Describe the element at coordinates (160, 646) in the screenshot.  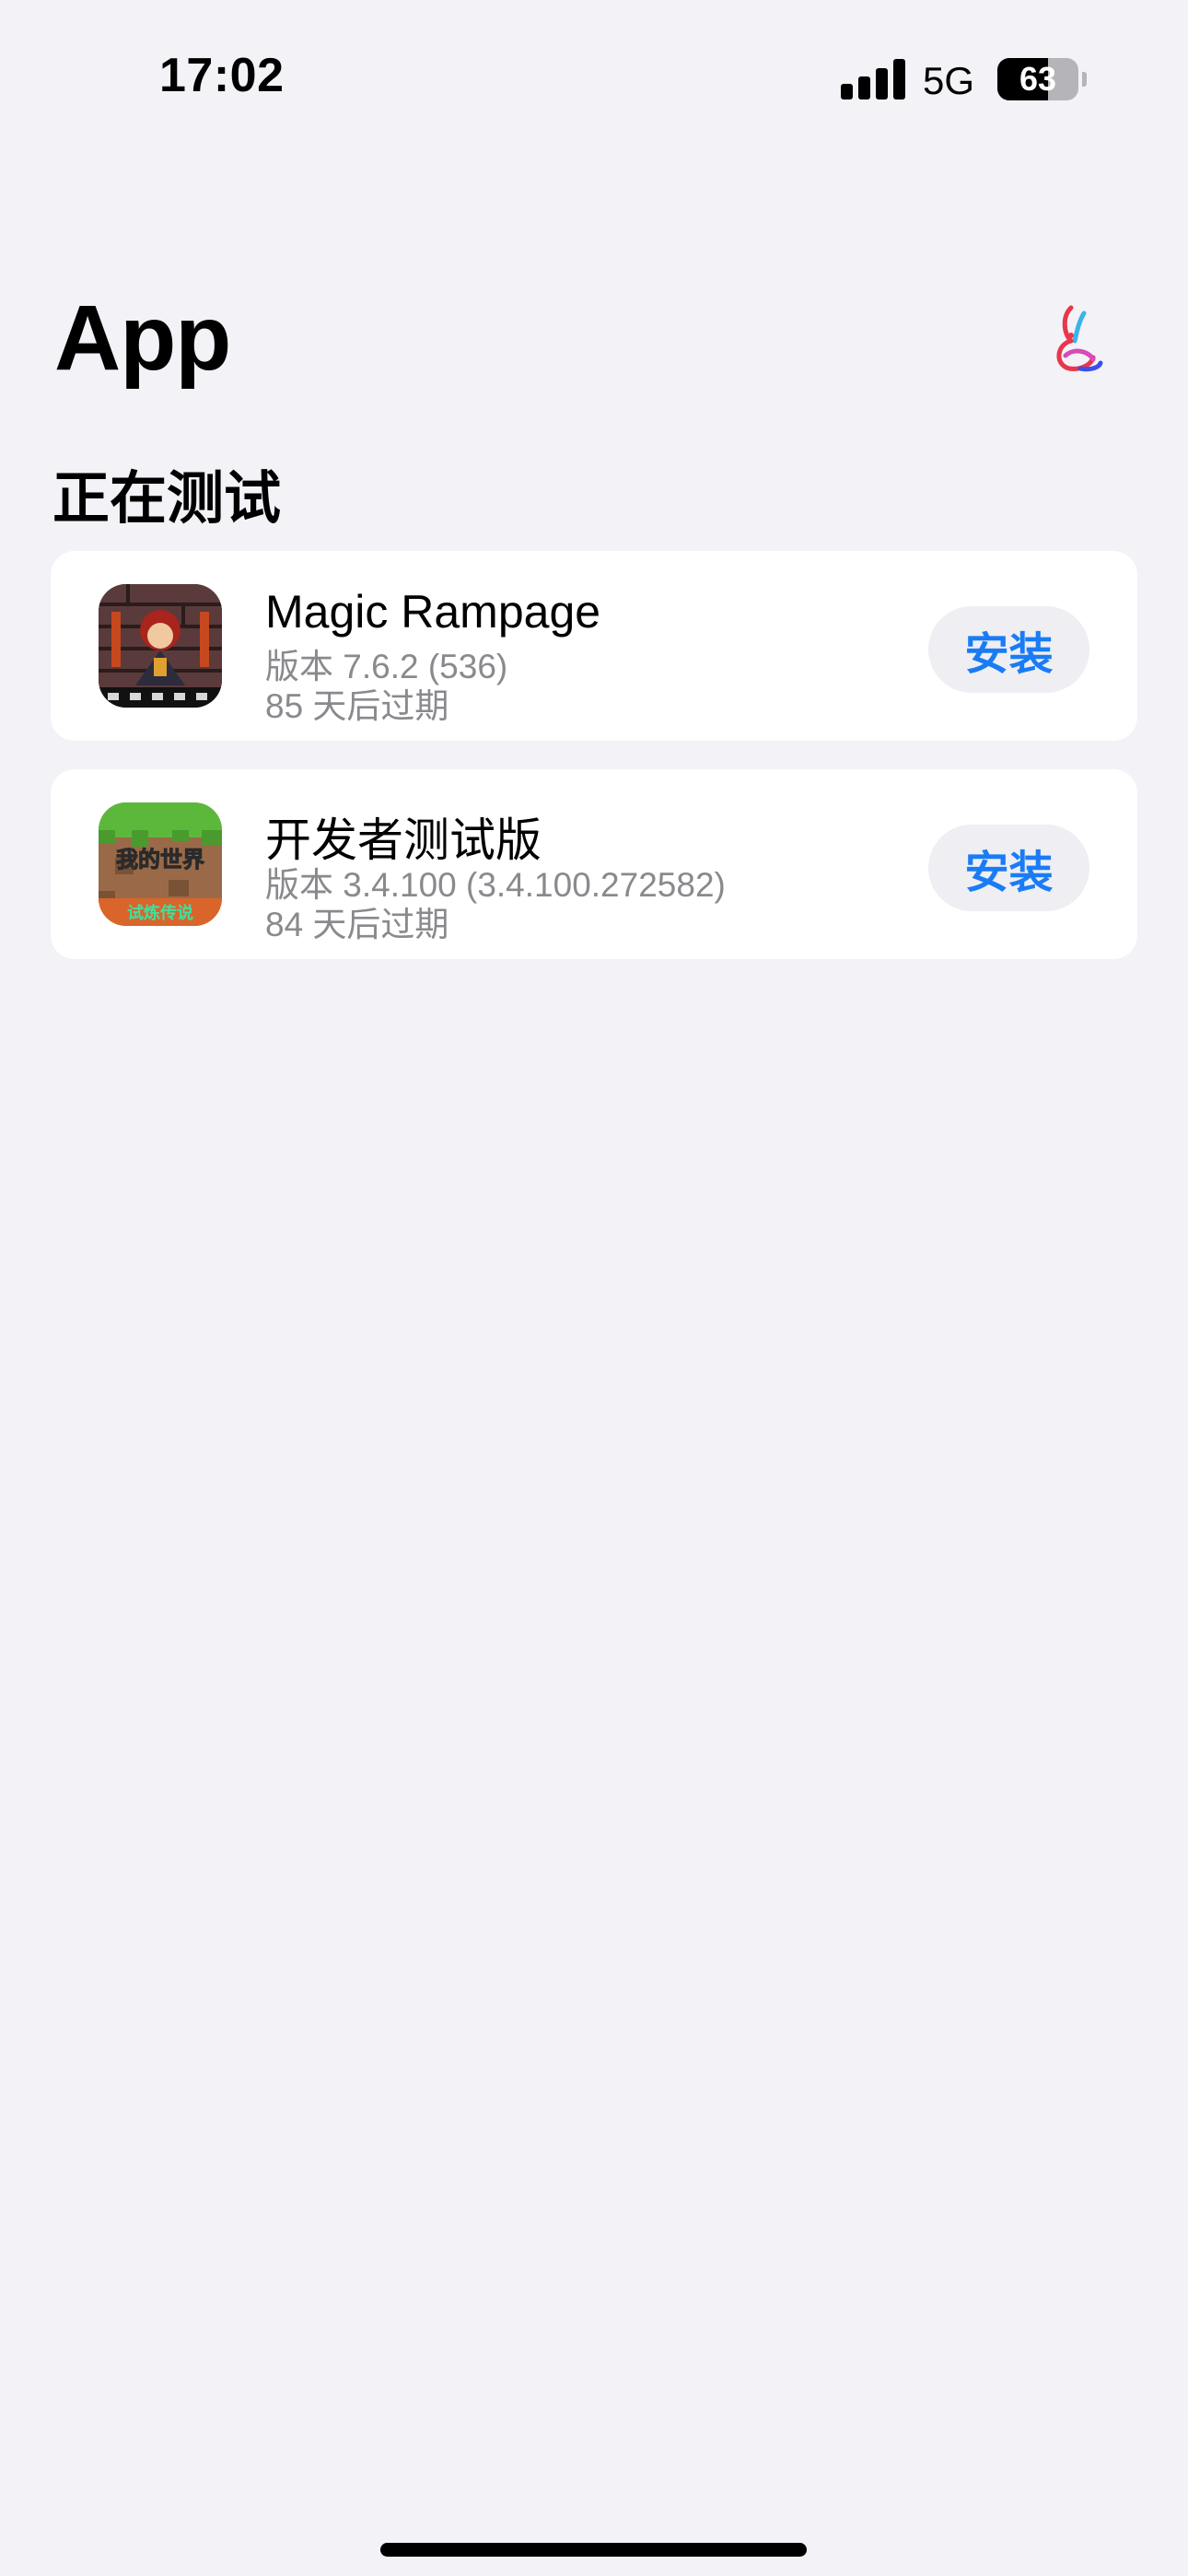
I see `magic-rampage-app-icon` at that location.